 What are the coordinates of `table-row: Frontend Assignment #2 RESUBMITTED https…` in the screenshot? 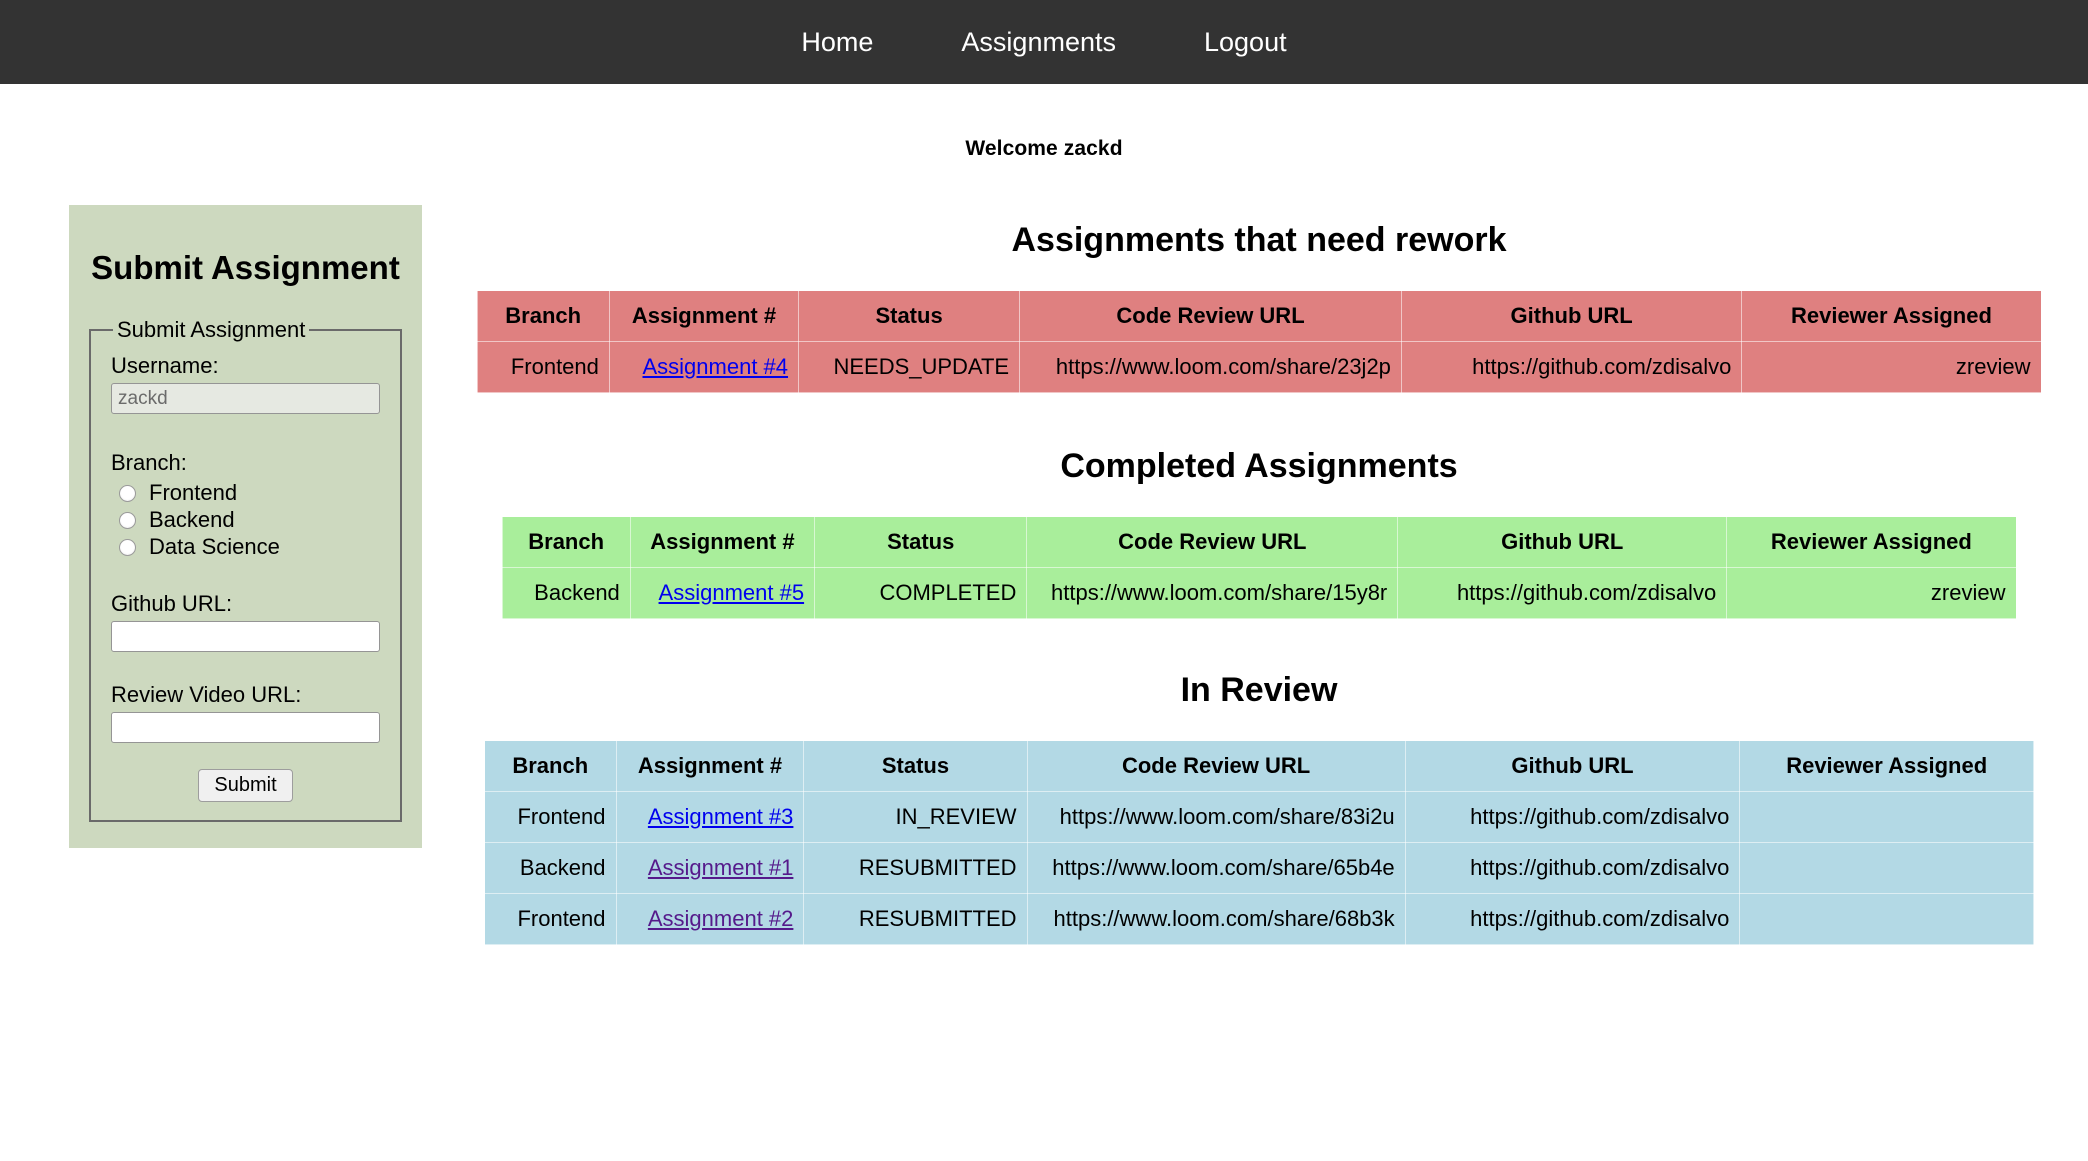 It's located at (1259, 919).